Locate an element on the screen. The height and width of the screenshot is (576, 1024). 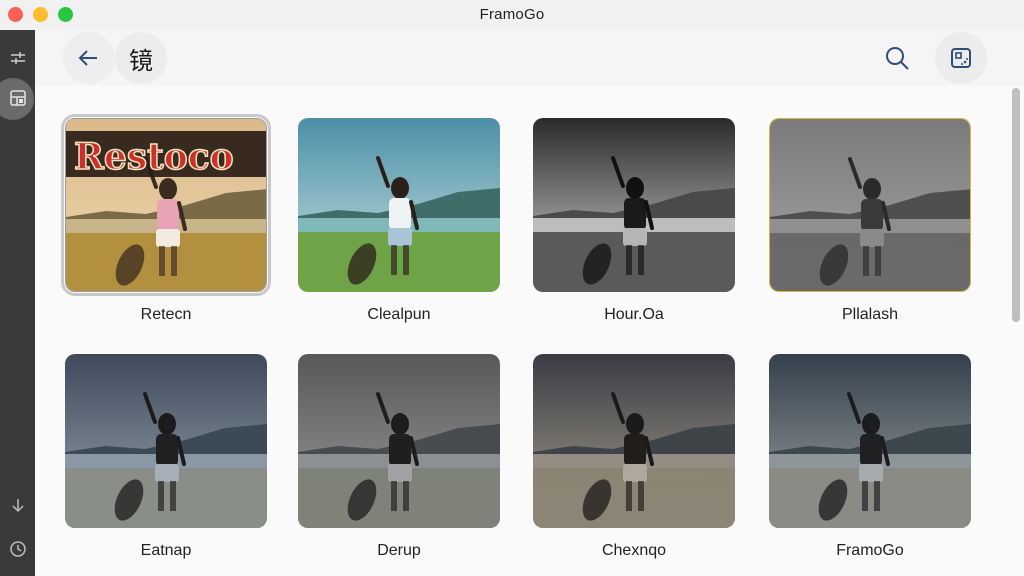
sidebar-item-layout is located at coordinates (17, 99).